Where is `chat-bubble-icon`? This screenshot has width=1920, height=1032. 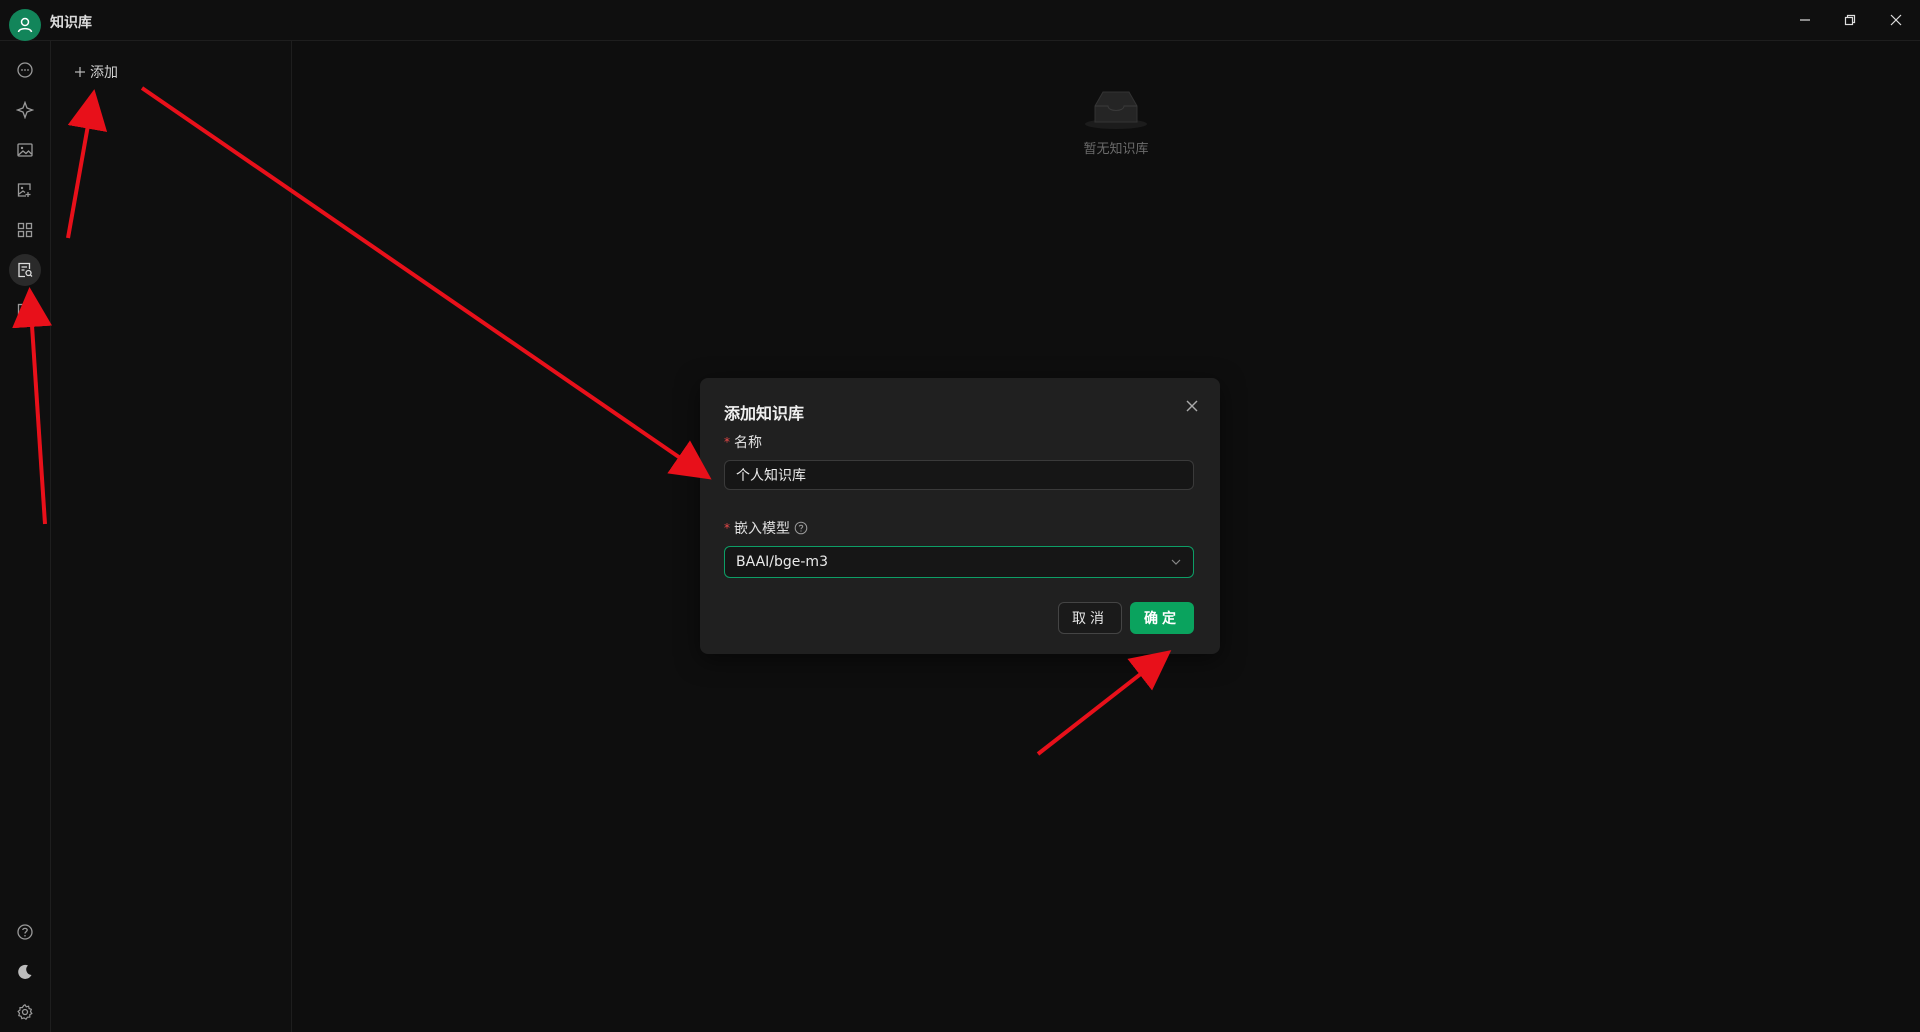
chat-bubble-icon is located at coordinates (25, 70).